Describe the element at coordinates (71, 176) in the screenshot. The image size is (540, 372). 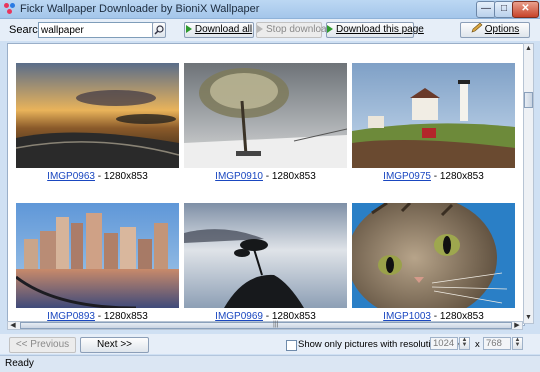
I see `image-link: IMGP0963` at that location.